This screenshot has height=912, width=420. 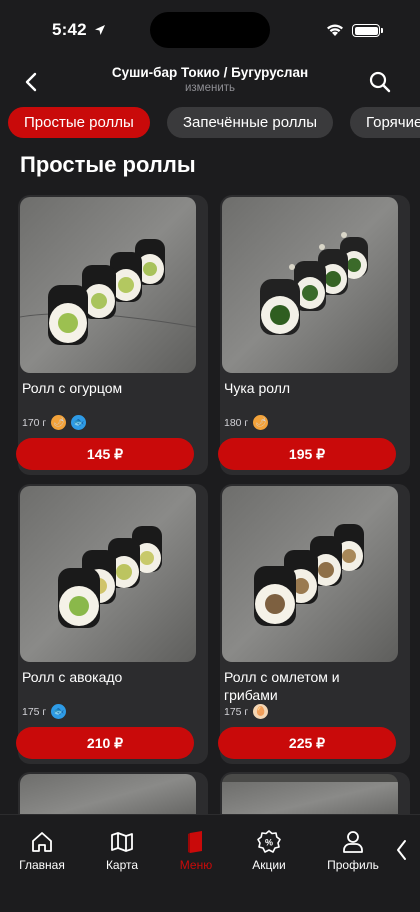 I want to click on product-meta: 170 г 🌶 🐟, so click(x=54, y=422).